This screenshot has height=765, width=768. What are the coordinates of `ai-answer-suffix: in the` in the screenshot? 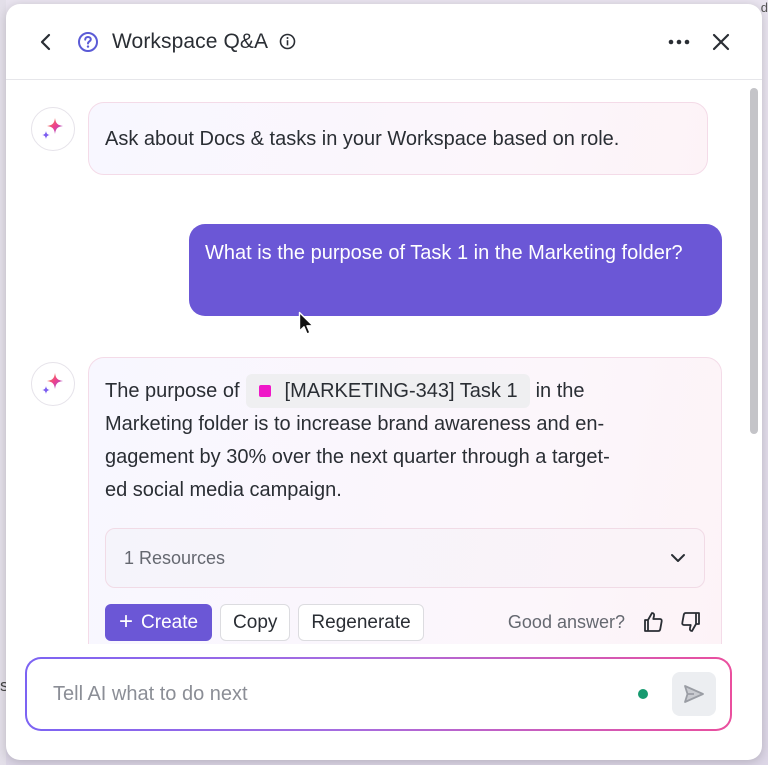 It's located at (560, 390).